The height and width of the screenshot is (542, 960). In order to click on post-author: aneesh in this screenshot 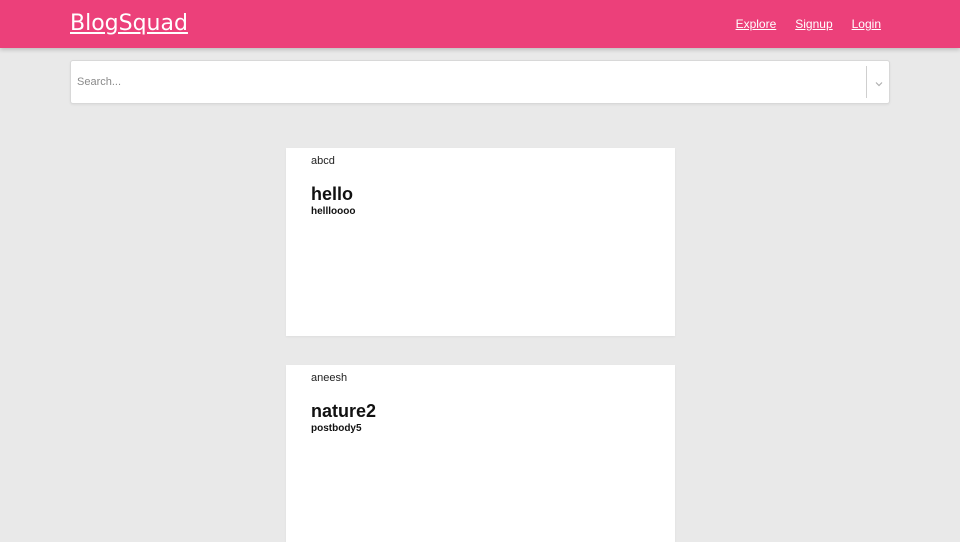, I will do `click(329, 378)`.